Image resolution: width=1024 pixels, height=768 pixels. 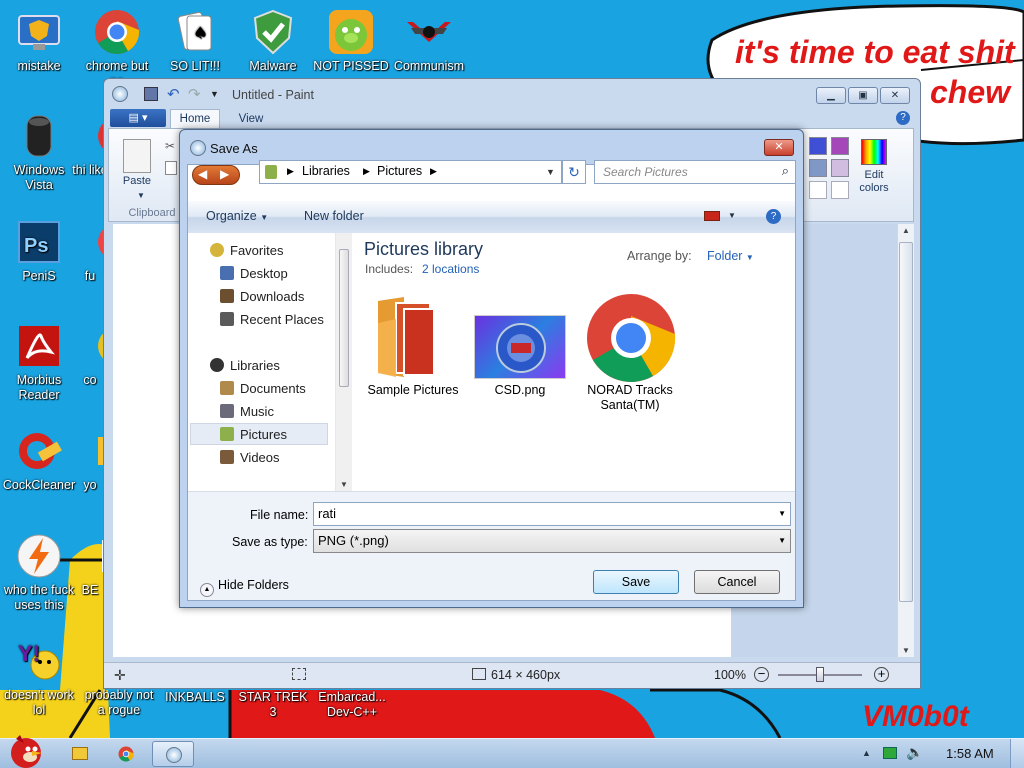 What do you see at coordinates (645, 172) in the screenshot?
I see `search-placeholder: Search Pictures` at bounding box center [645, 172].